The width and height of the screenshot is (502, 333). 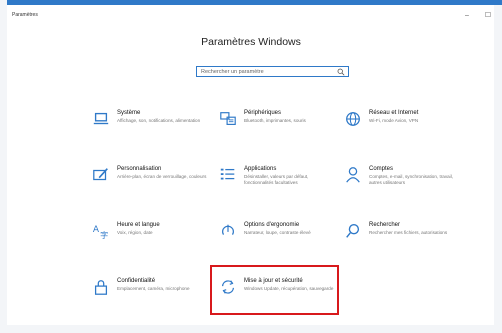 I want to click on tile-title: Réseau et Internet, so click(x=394, y=113).